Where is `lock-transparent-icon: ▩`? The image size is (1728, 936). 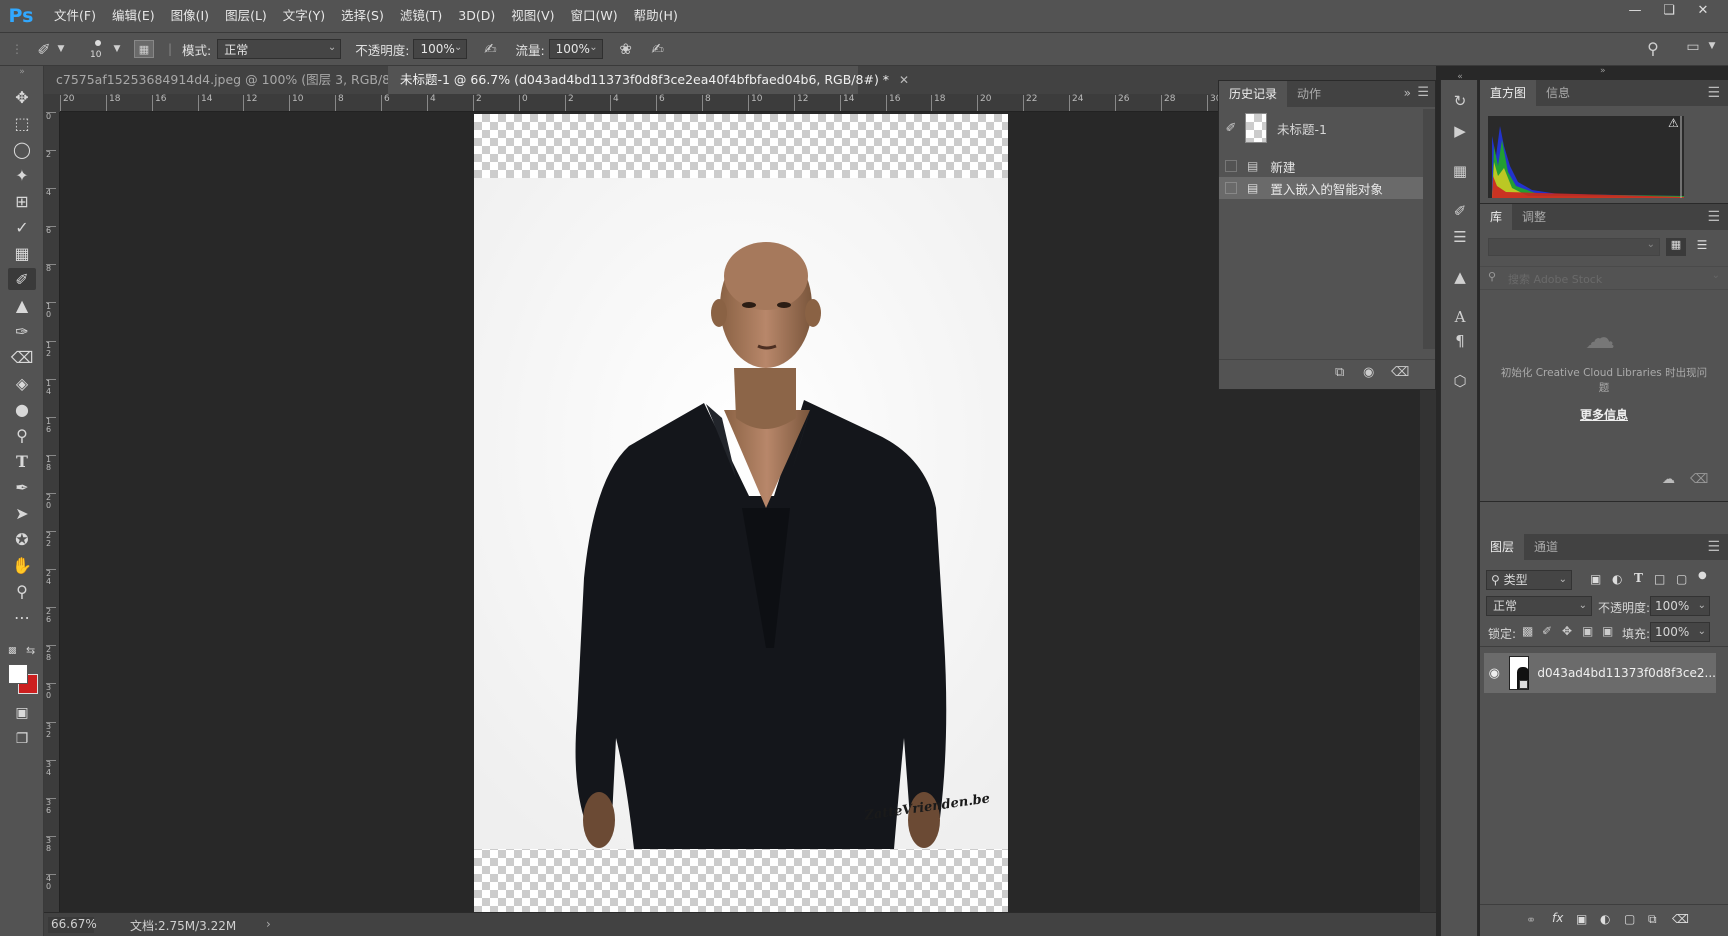 lock-transparent-icon: ▩ is located at coordinates (1527, 631).